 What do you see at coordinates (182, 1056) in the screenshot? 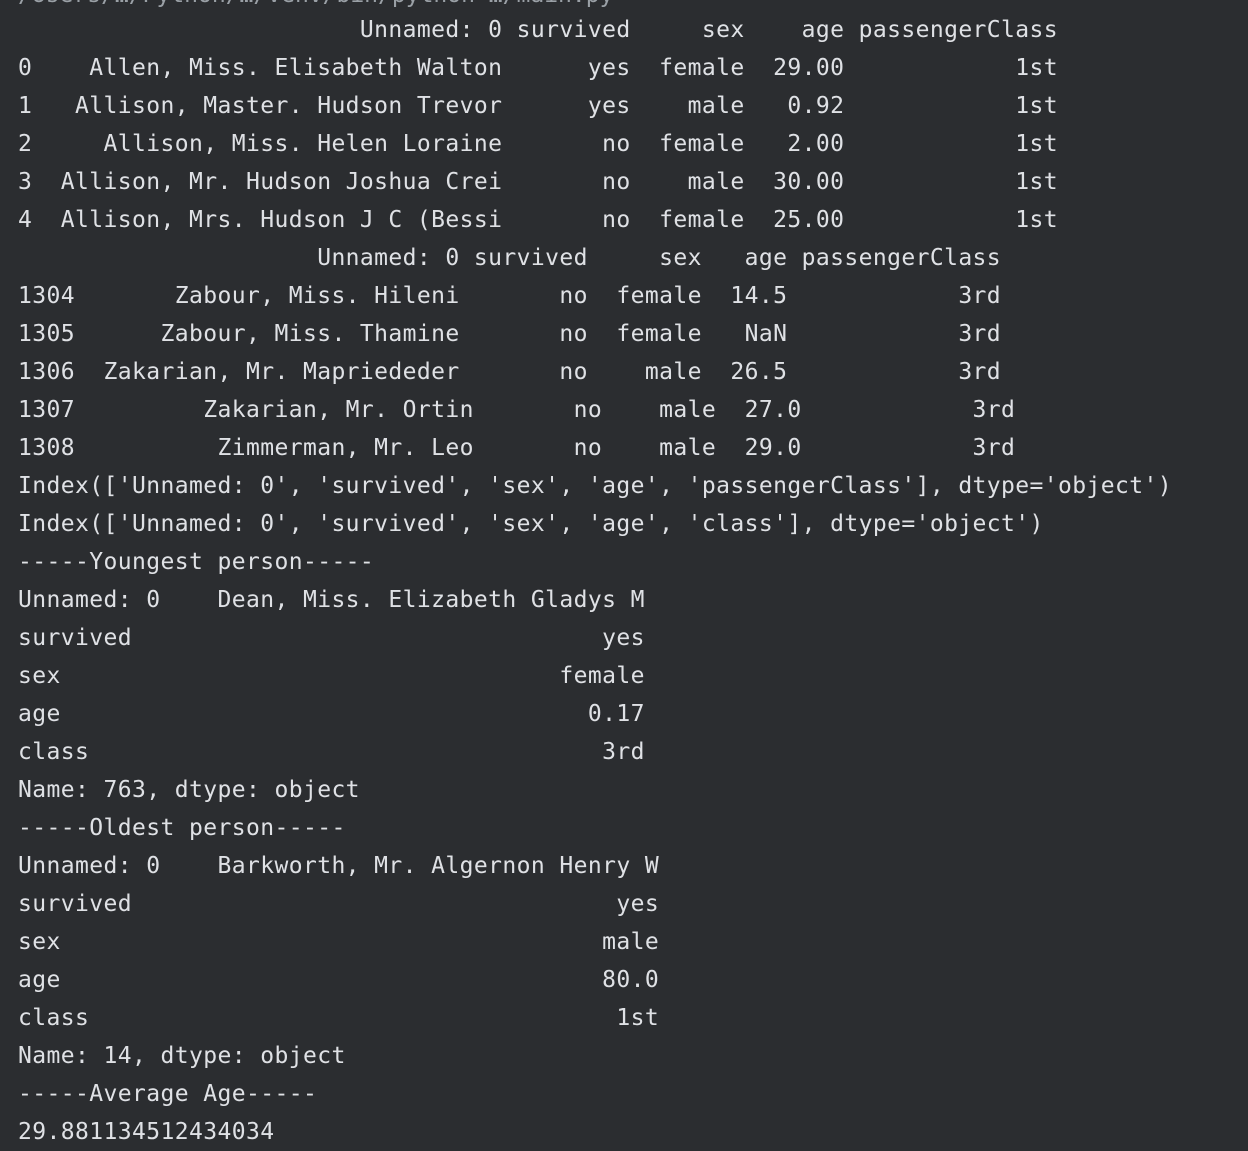
I see `console-line: Name: 14, dtype: object` at bounding box center [182, 1056].